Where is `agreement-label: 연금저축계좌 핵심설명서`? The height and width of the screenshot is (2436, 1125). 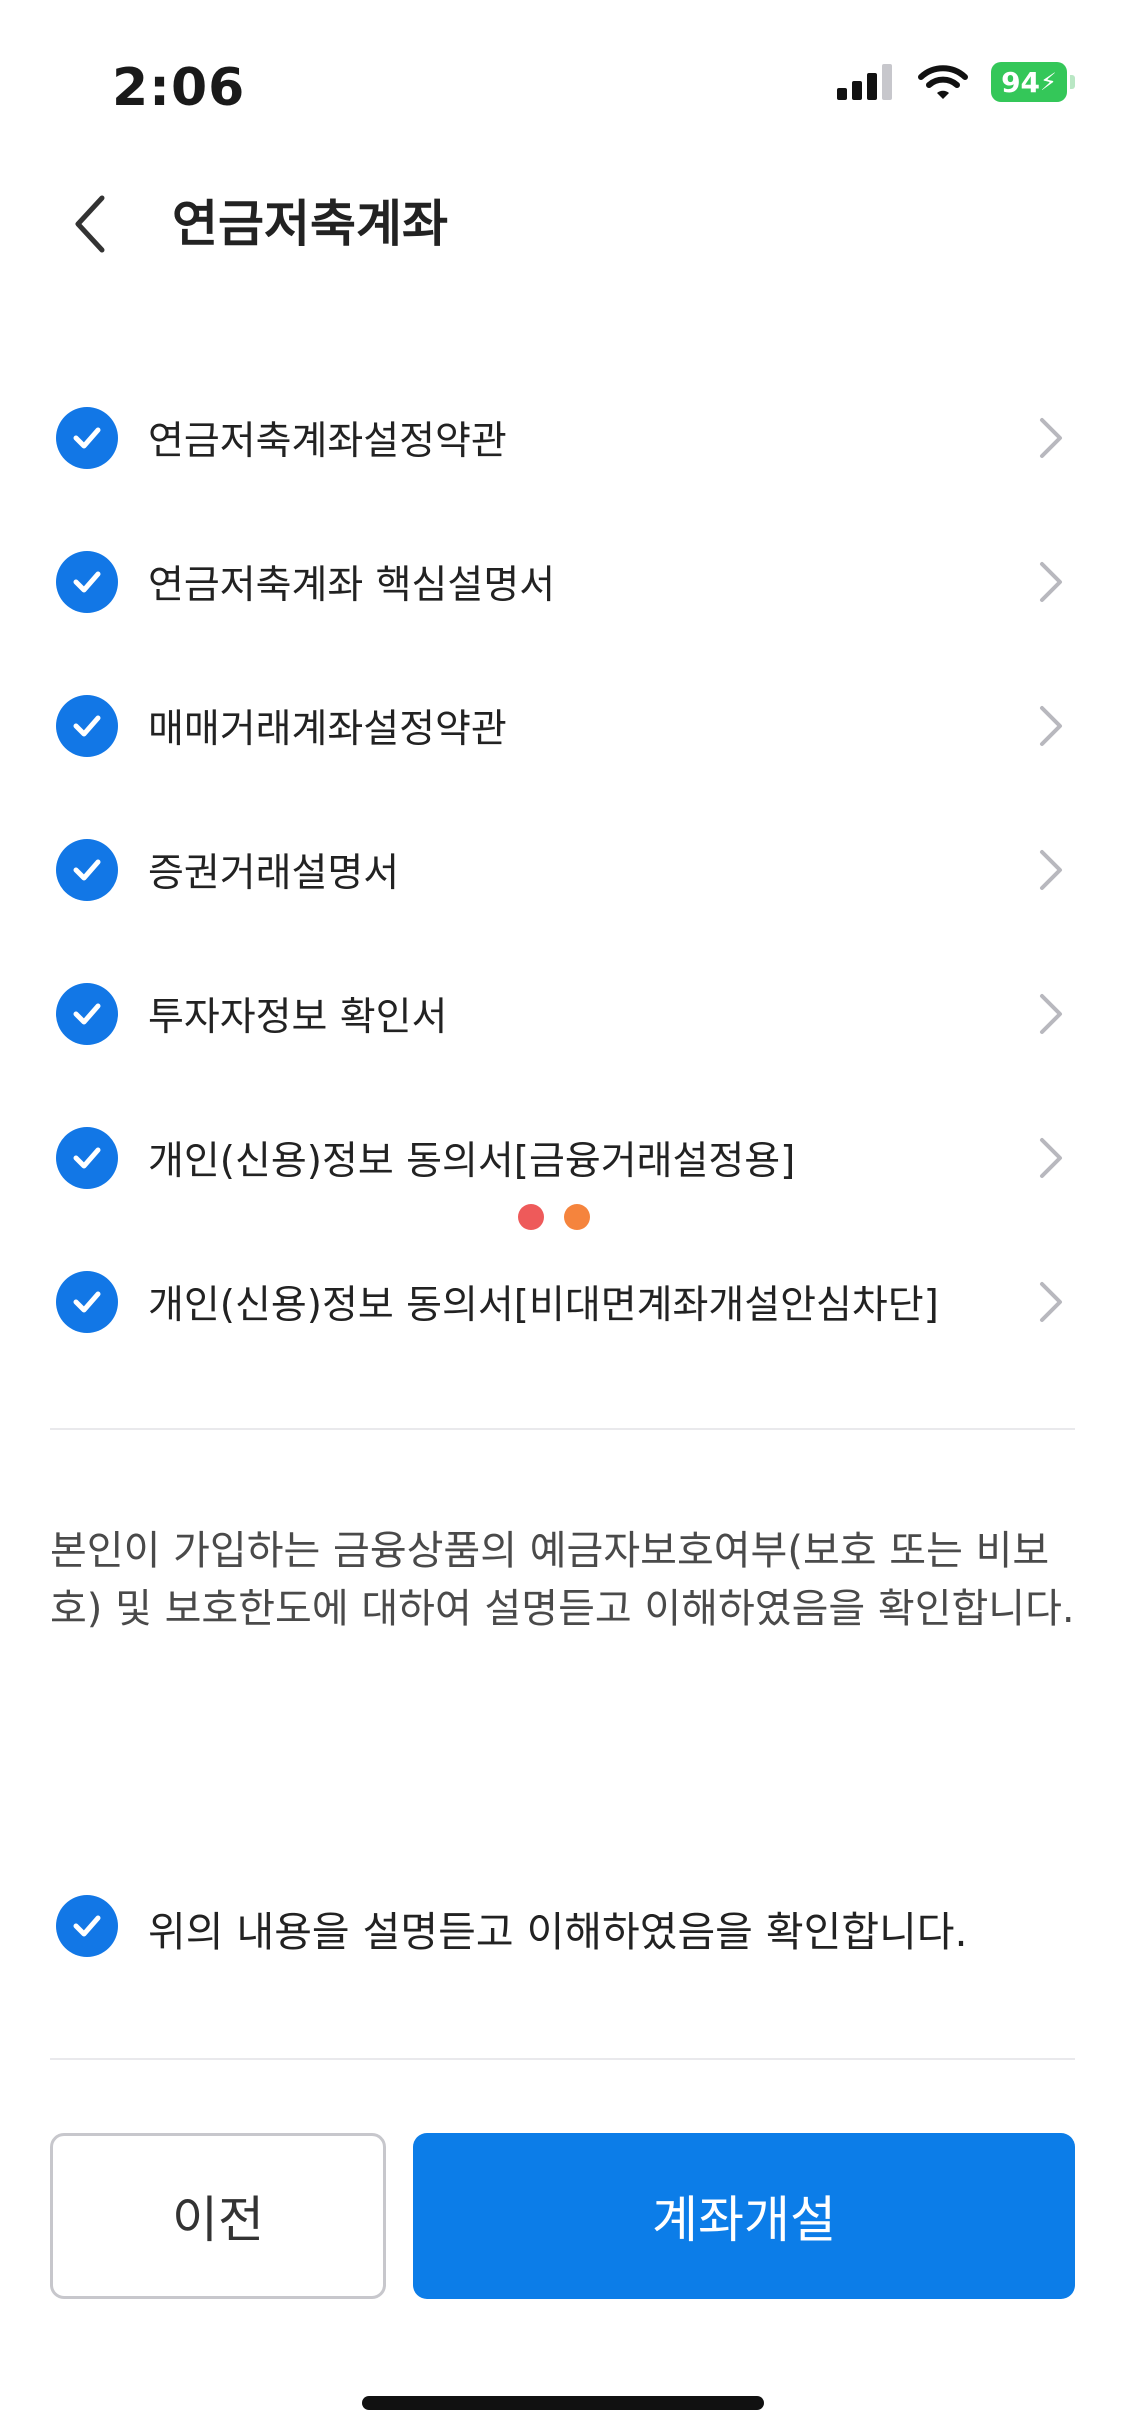
agreement-label: 연금저축계좌 핵심설명서 is located at coordinates (352, 585).